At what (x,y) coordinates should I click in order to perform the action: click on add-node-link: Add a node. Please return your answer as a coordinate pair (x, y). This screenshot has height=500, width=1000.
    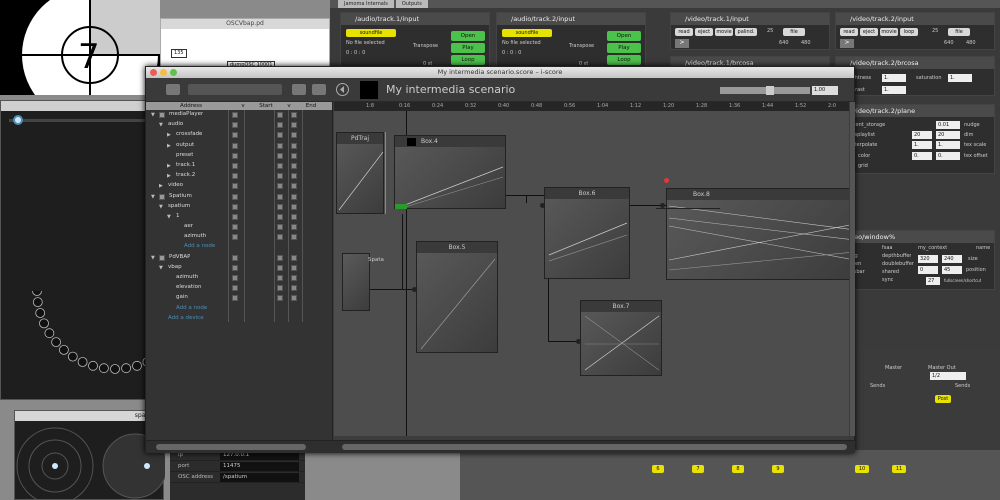
    Looking at the image, I should click on (199, 246).